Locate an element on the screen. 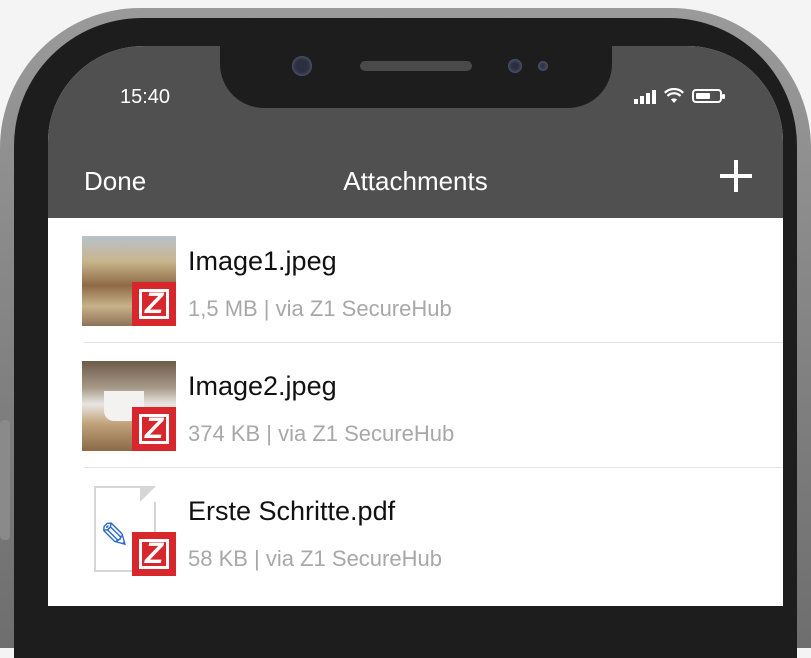 This screenshot has height=658, width=811. file-name: Image2.jpeg is located at coordinates (262, 386).